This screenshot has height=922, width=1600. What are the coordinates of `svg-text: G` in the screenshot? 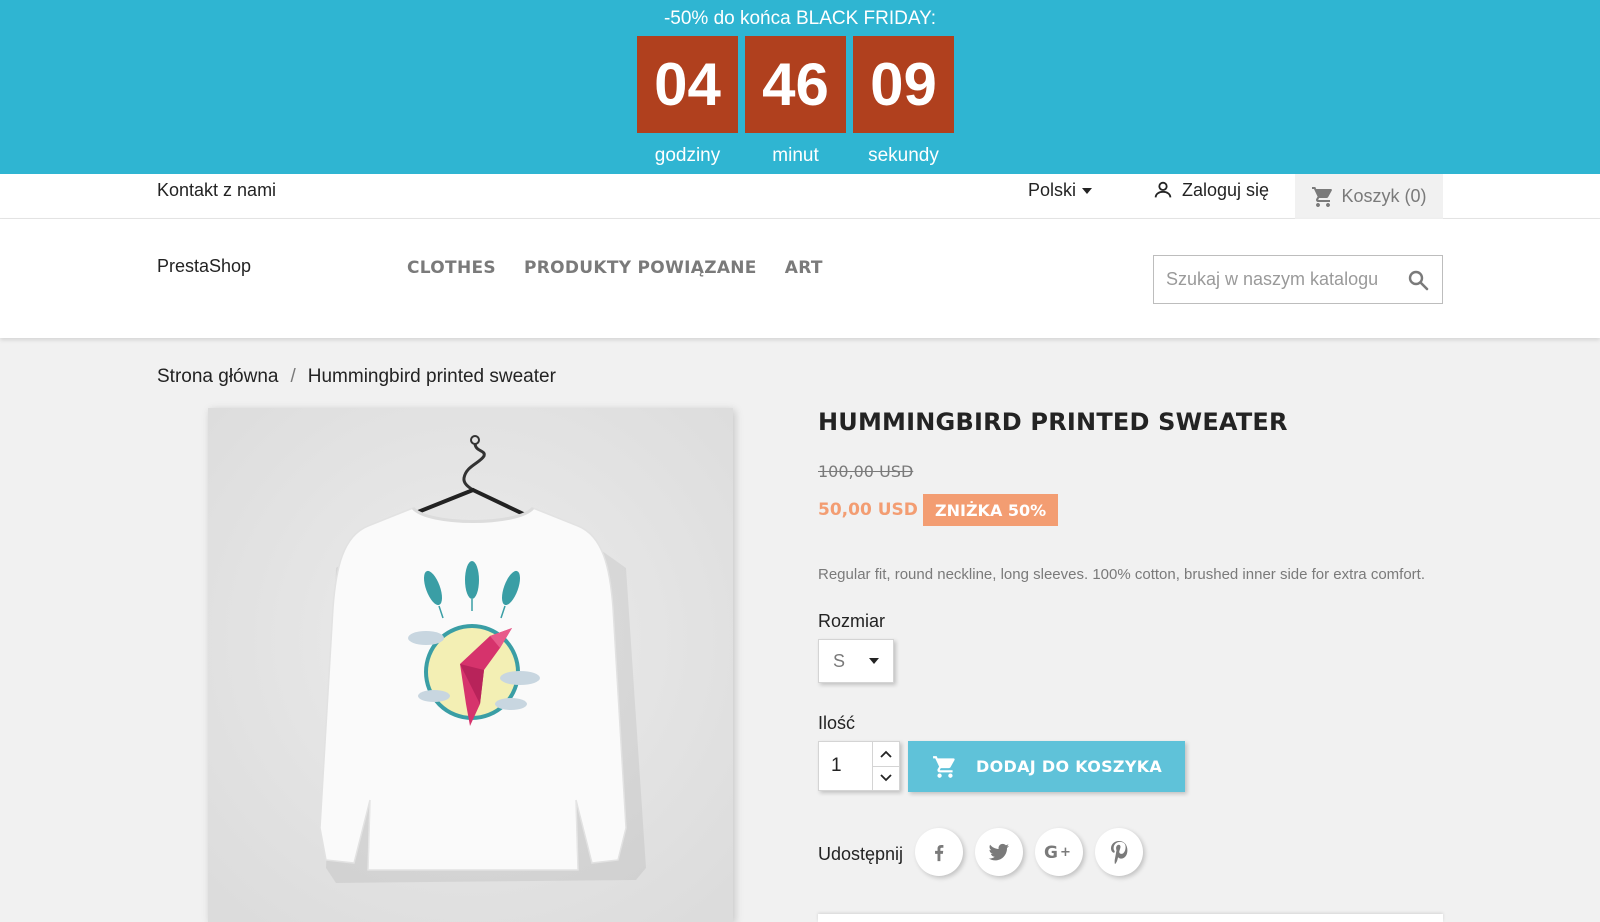 It's located at (1051, 853).